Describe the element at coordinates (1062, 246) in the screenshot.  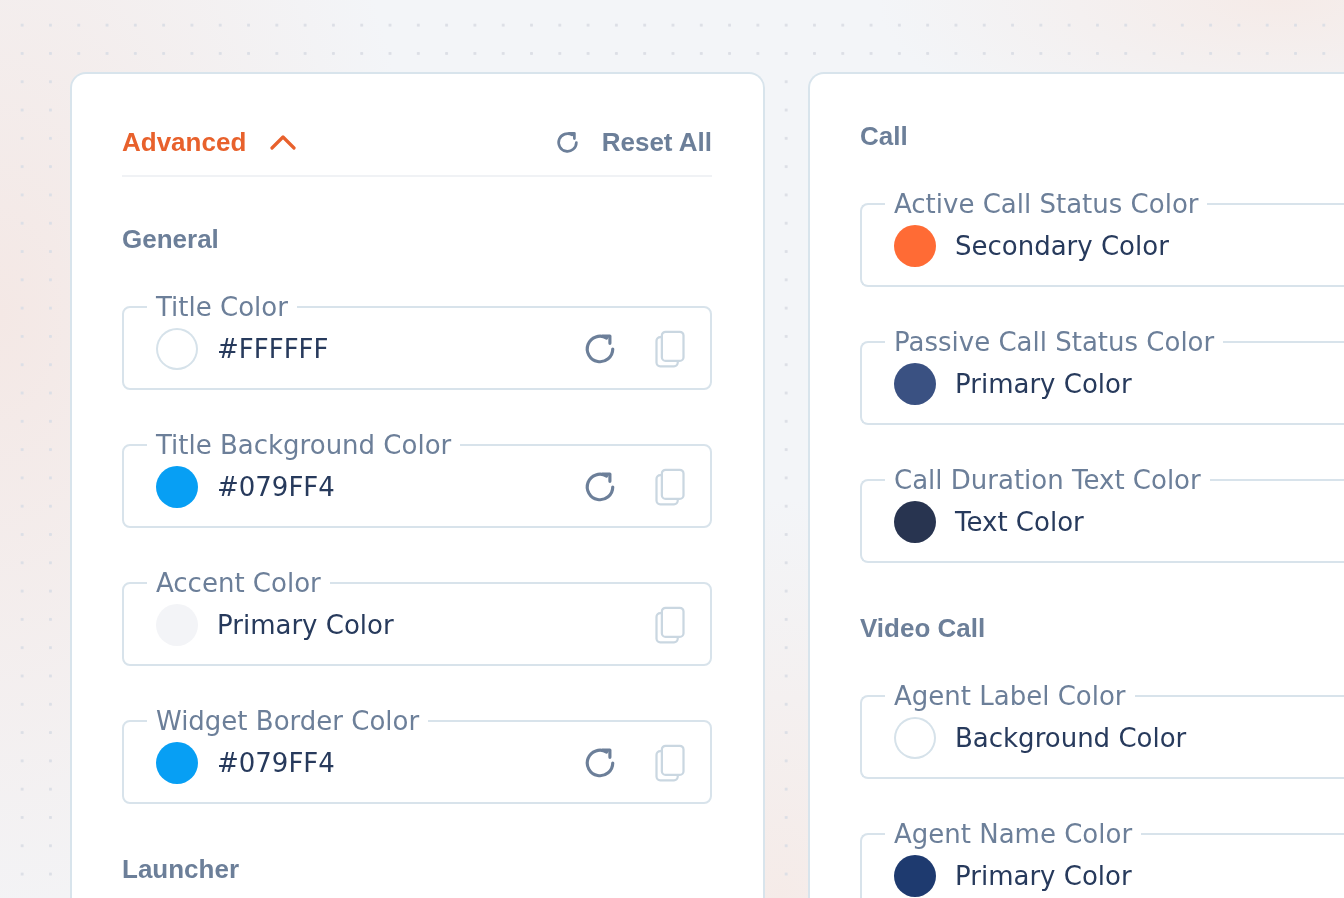
I see `field-value: Secondary Color` at that location.